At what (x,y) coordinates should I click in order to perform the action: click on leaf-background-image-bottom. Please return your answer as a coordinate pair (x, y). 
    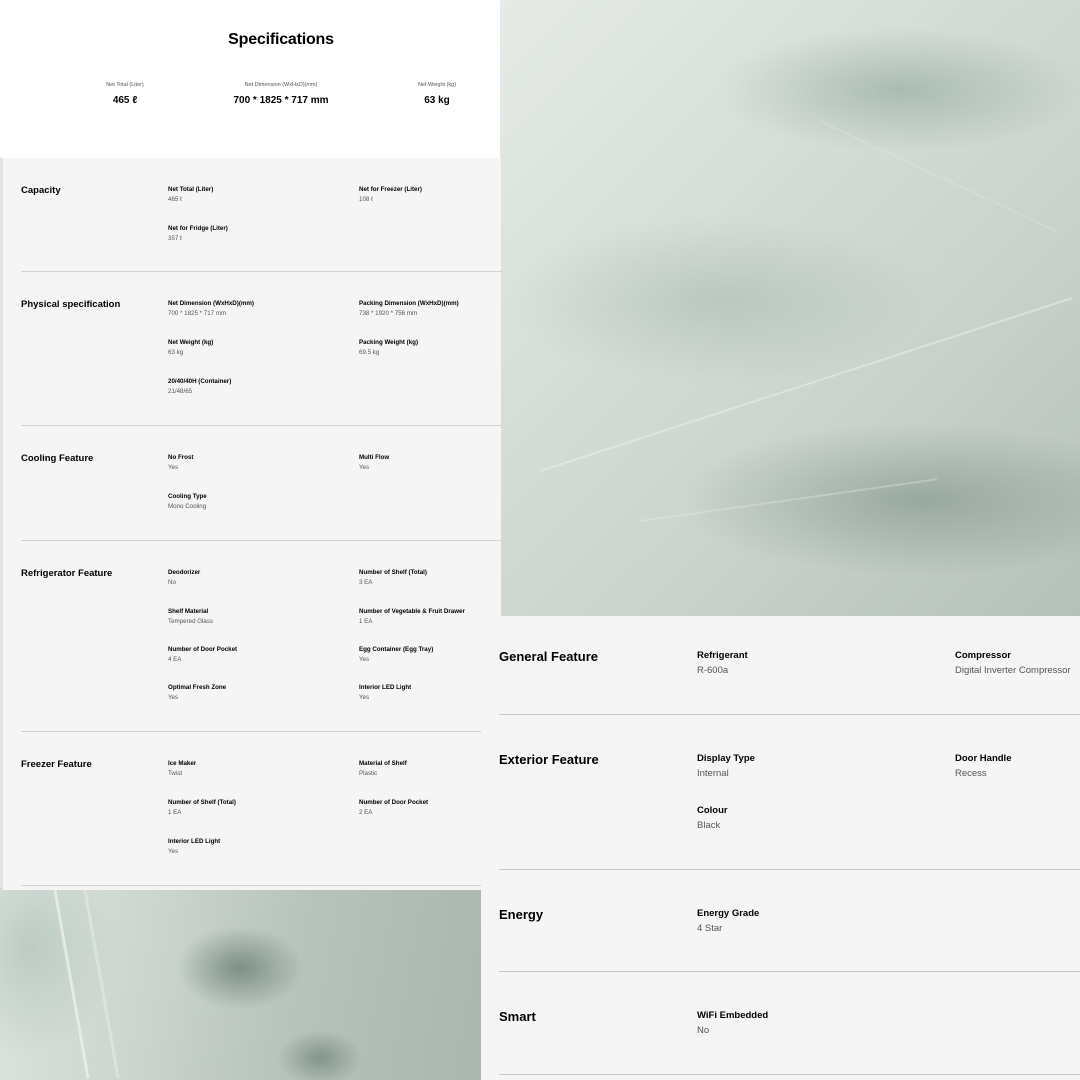
    Looking at the image, I should click on (241, 984).